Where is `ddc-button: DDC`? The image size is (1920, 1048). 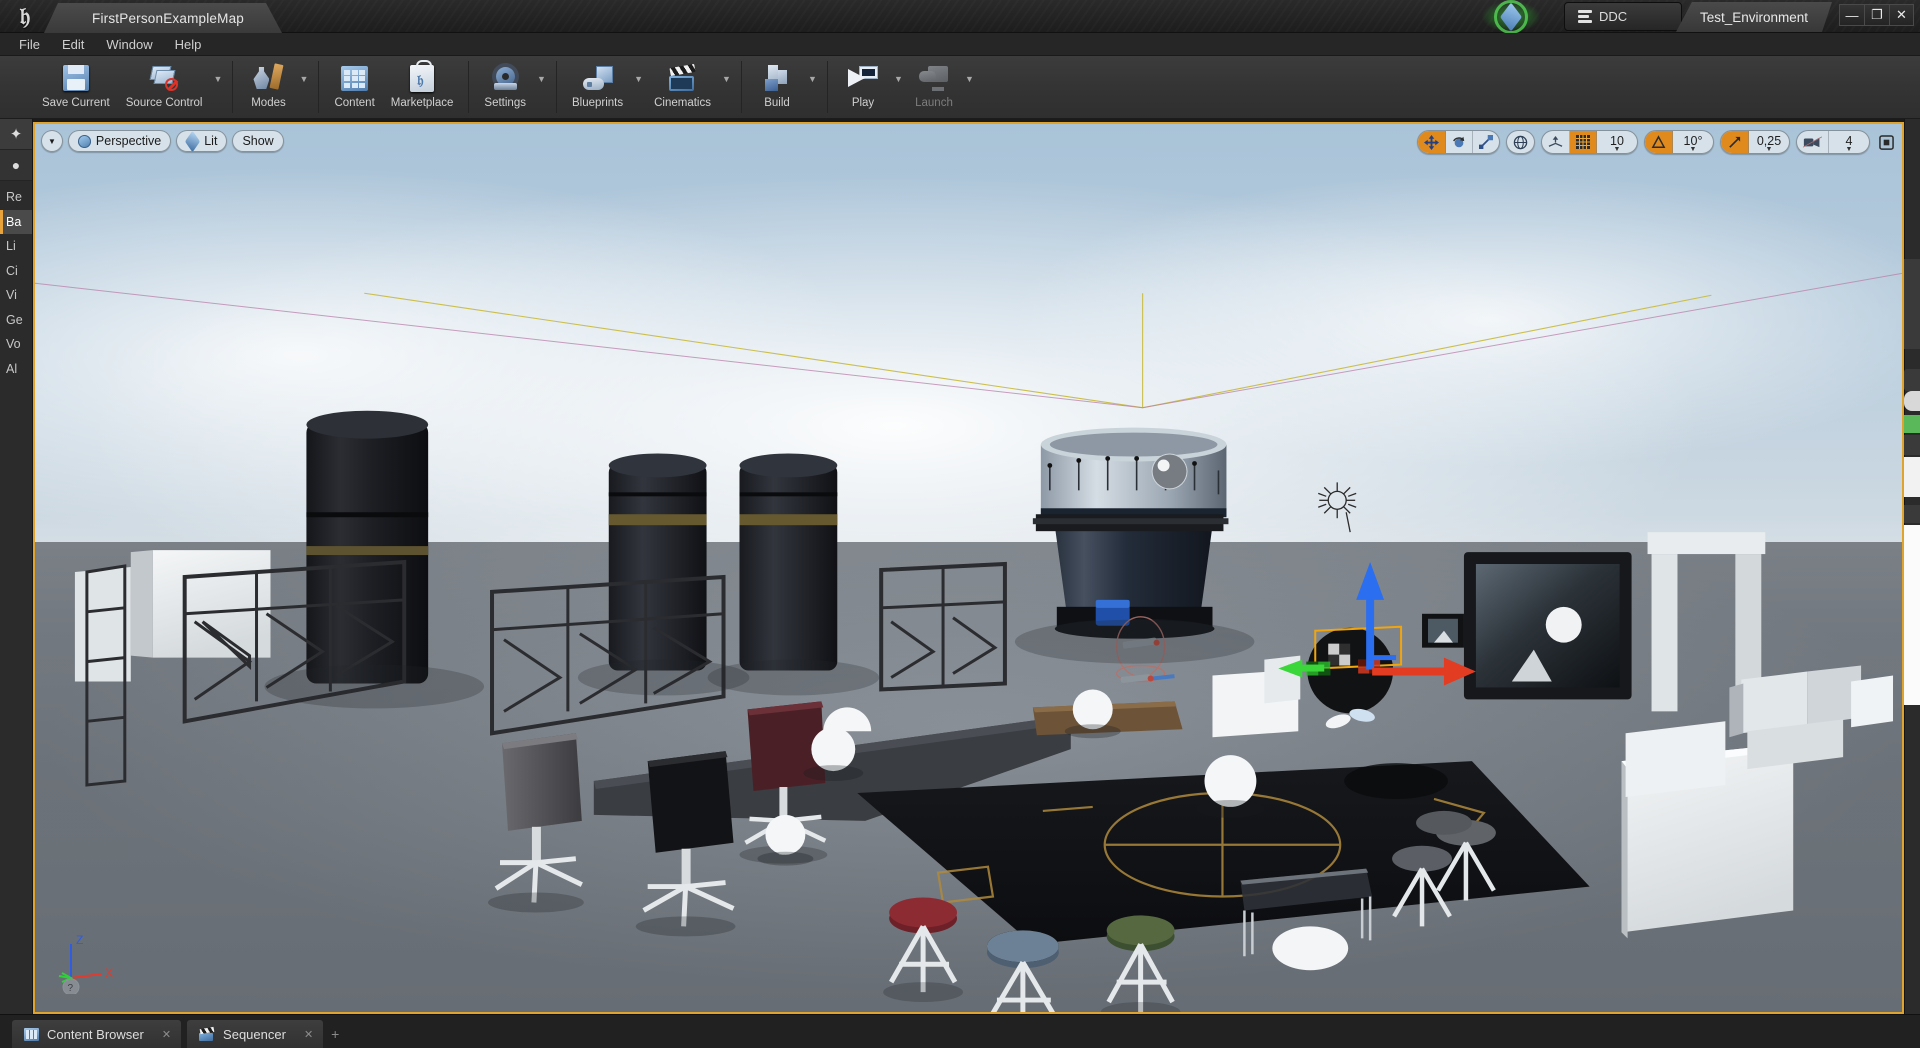 ddc-button: DDC is located at coordinates (1623, 16).